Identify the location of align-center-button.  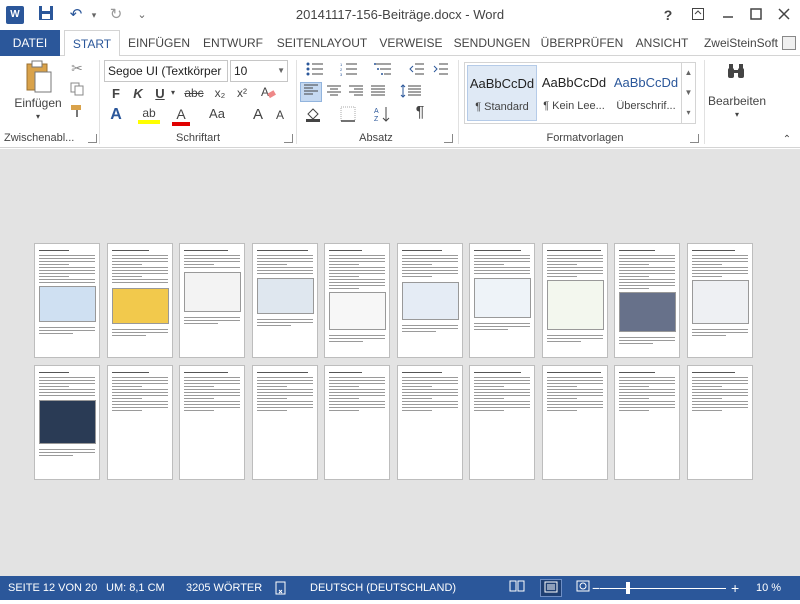
(334, 93).